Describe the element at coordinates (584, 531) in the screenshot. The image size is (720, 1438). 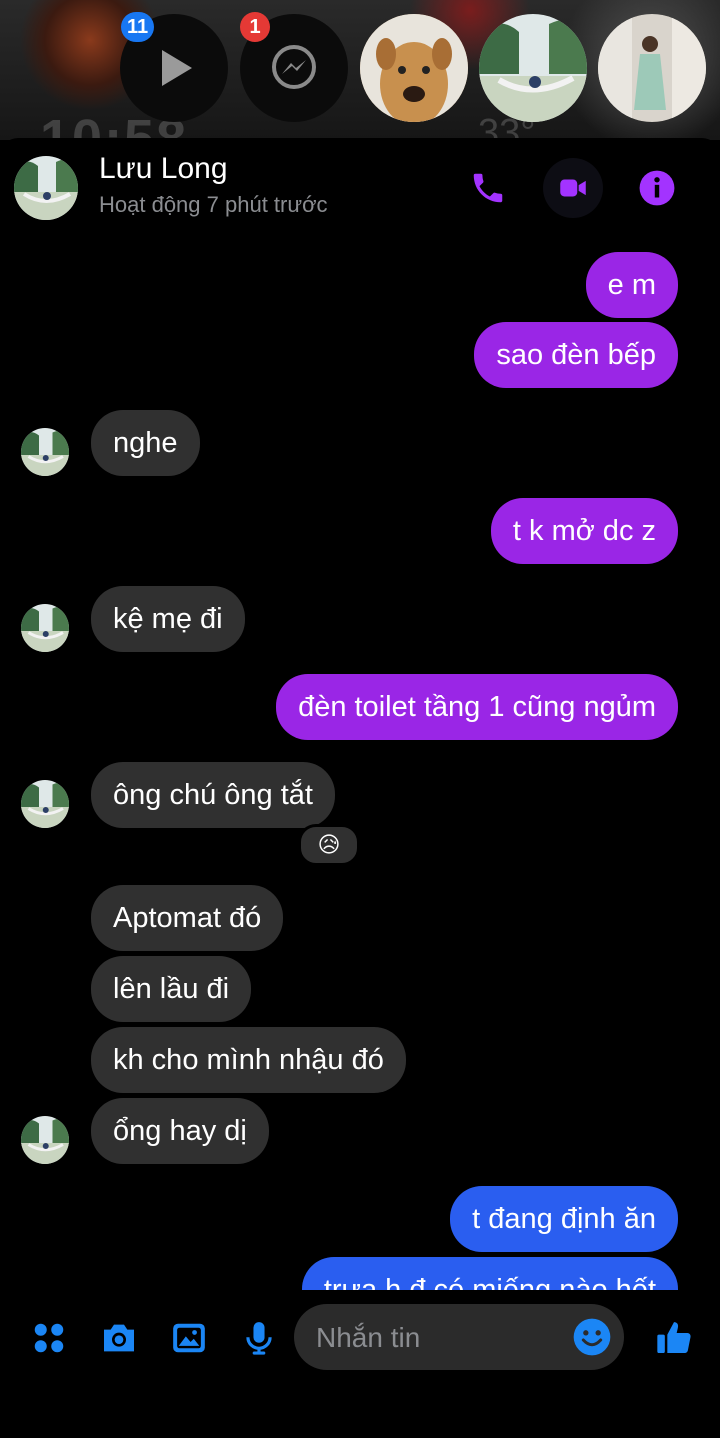
I see `message-sent: t k mở dc z` at that location.